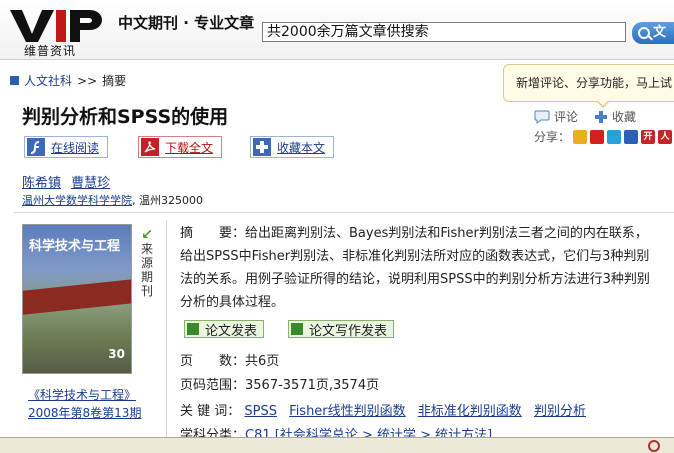  What do you see at coordinates (348, 331) in the screenshot?
I see `writing-publish-label: 论文写作发表` at bounding box center [348, 331].